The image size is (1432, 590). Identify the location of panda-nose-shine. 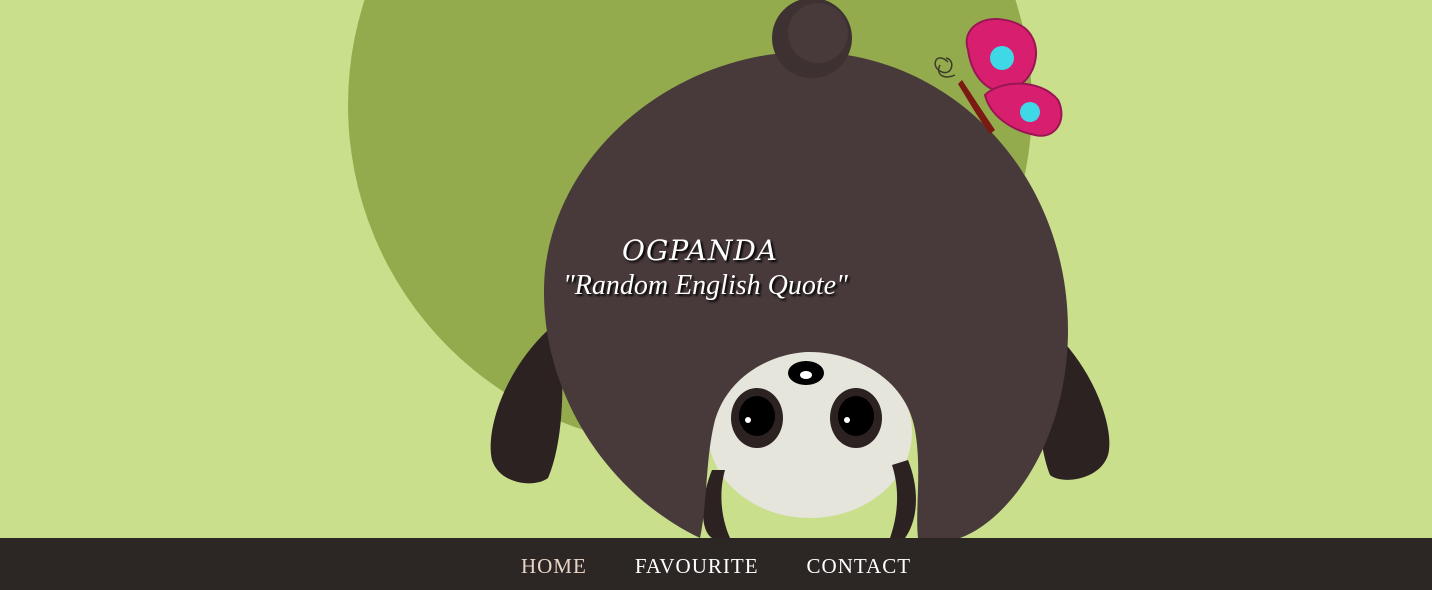
(806, 375).